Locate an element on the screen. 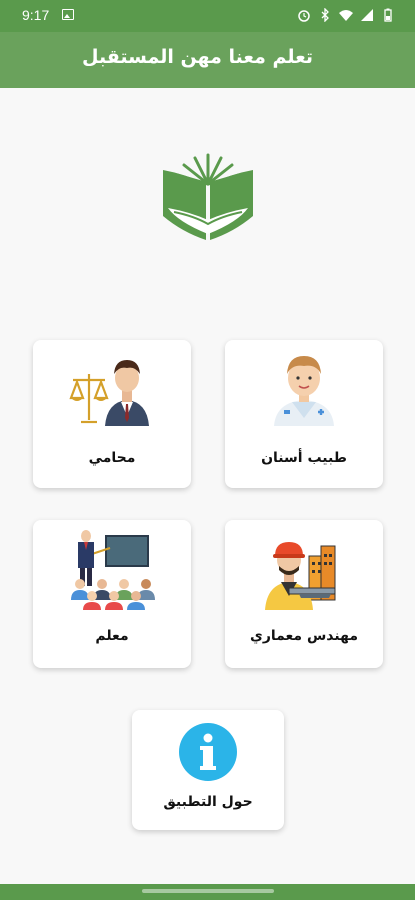 This screenshot has width=415, height=900. lawyer-card: محامي is located at coordinates (112, 414).